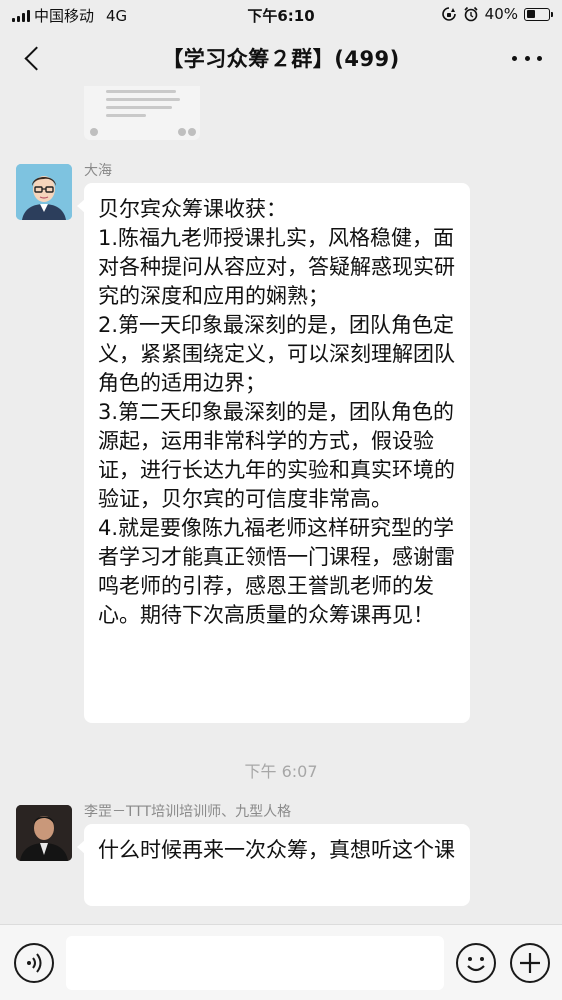 The height and width of the screenshot is (1000, 562). Describe the element at coordinates (255, 963) in the screenshot. I see `message-input` at that location.